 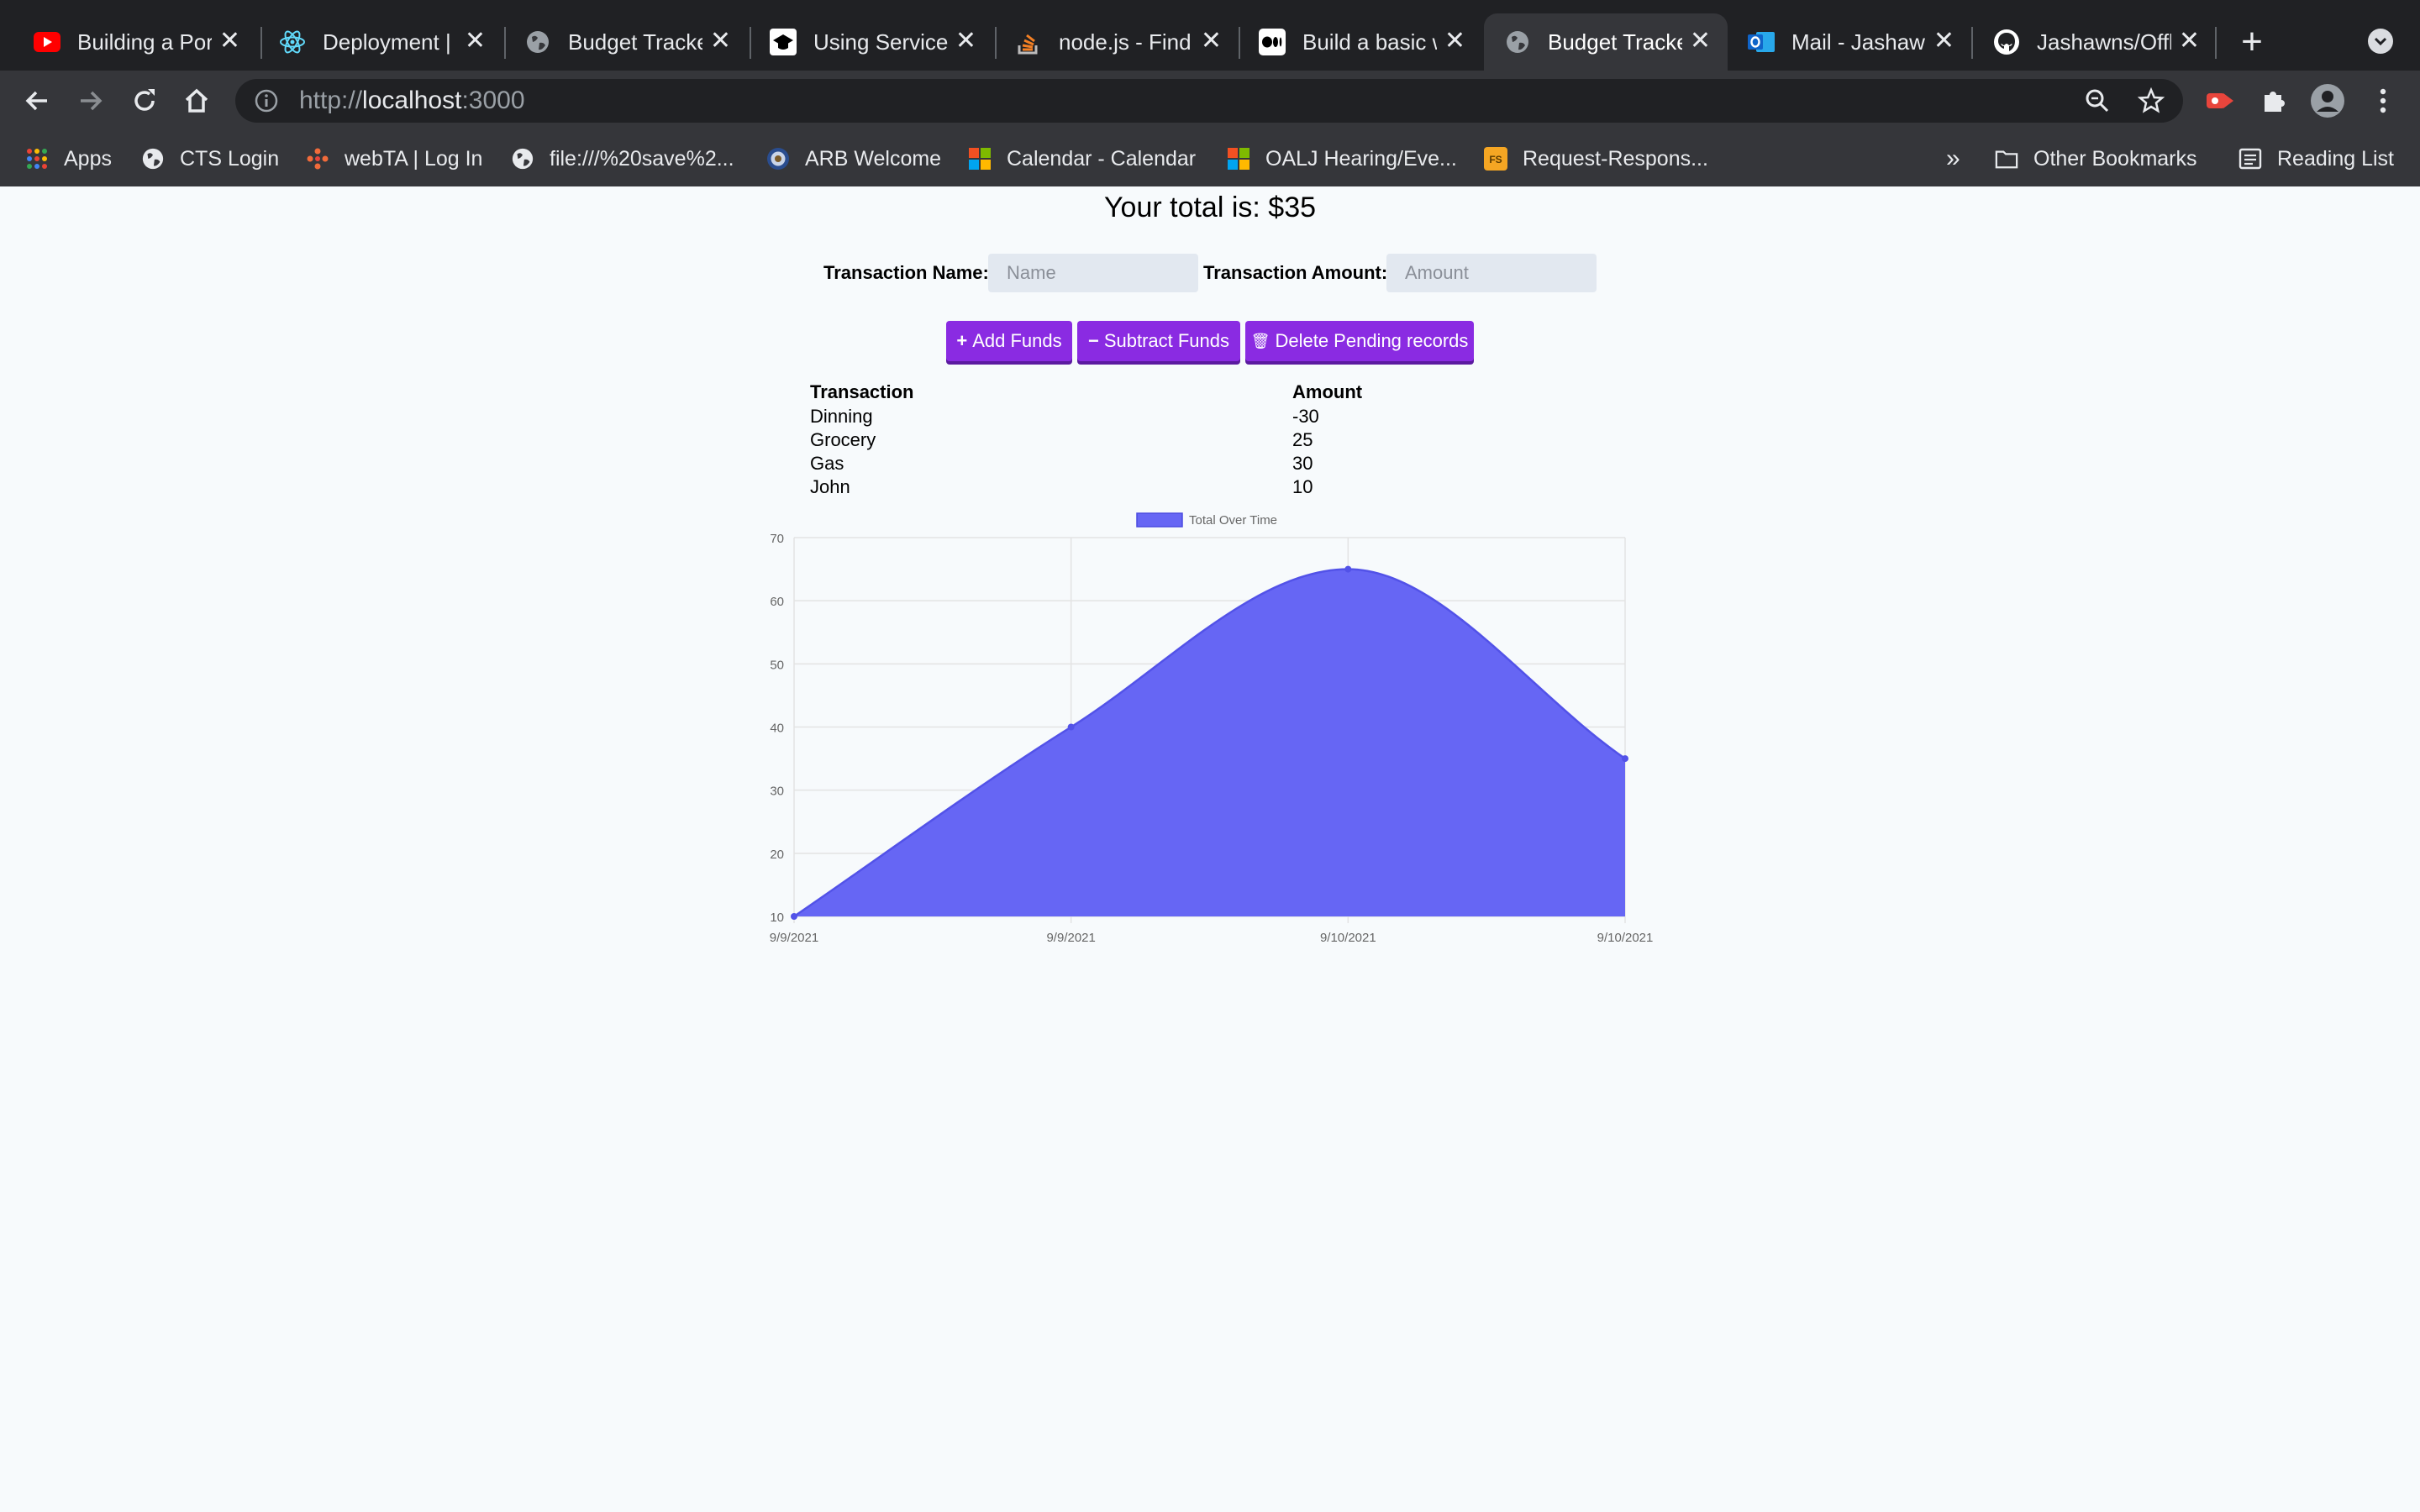 I want to click on fs-icon: FS, so click(x=1496, y=159).